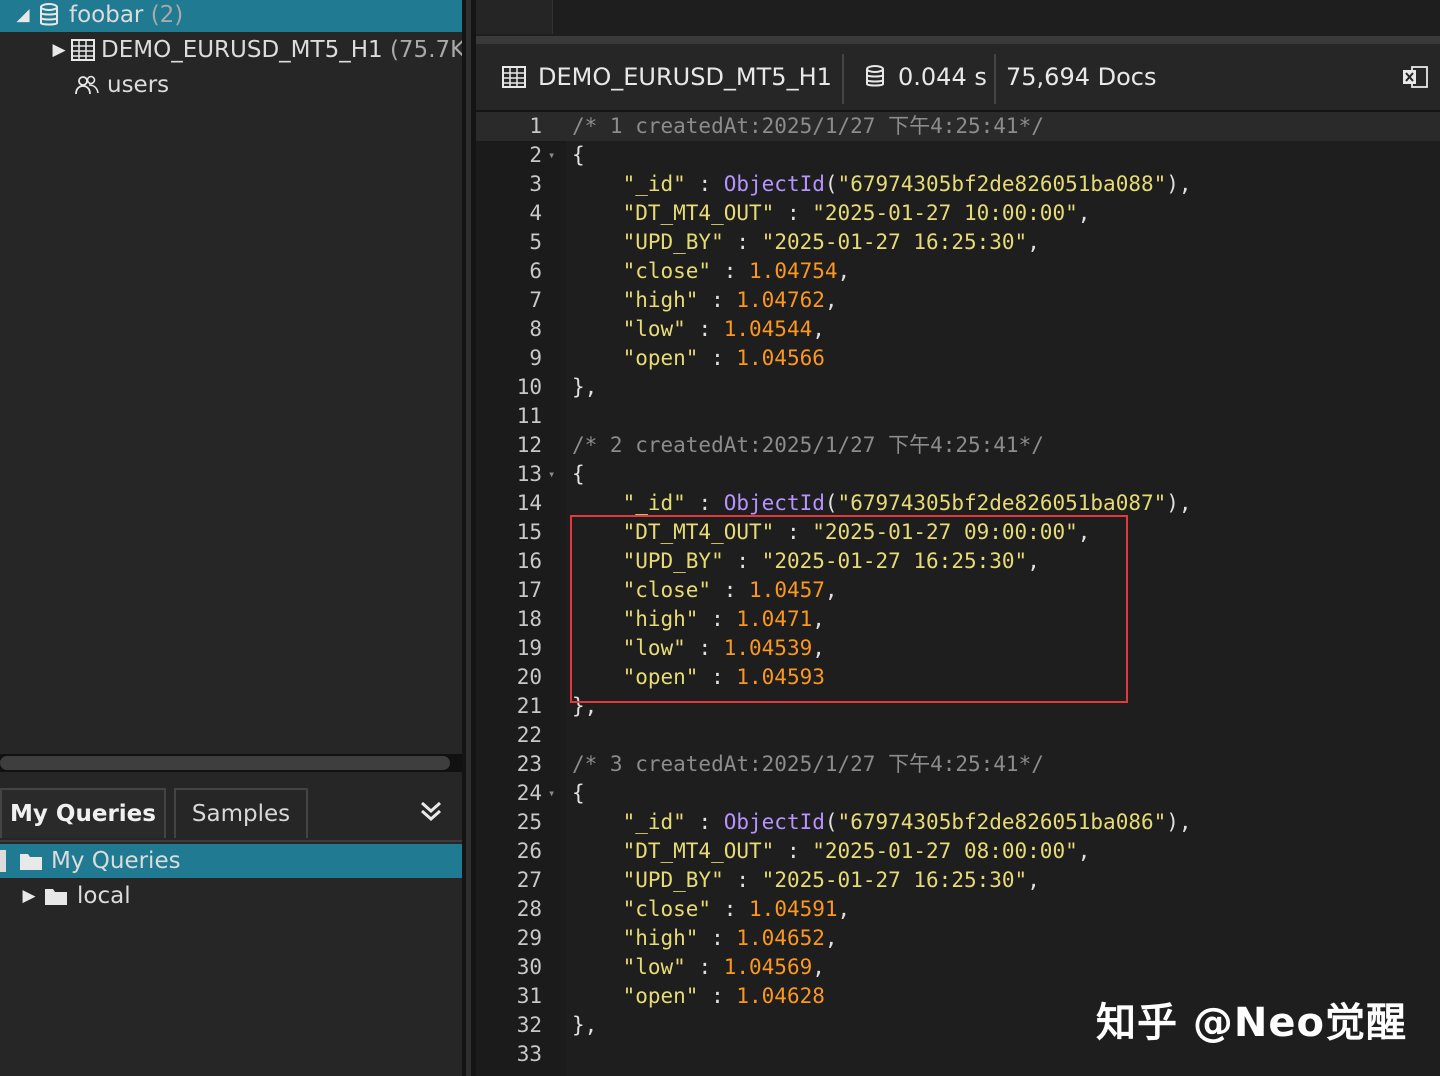 This screenshot has height=1076, width=1440. I want to click on code-line: 16 "UPD_BY" : "2025-01-27 16:25:30",, so click(958, 561).